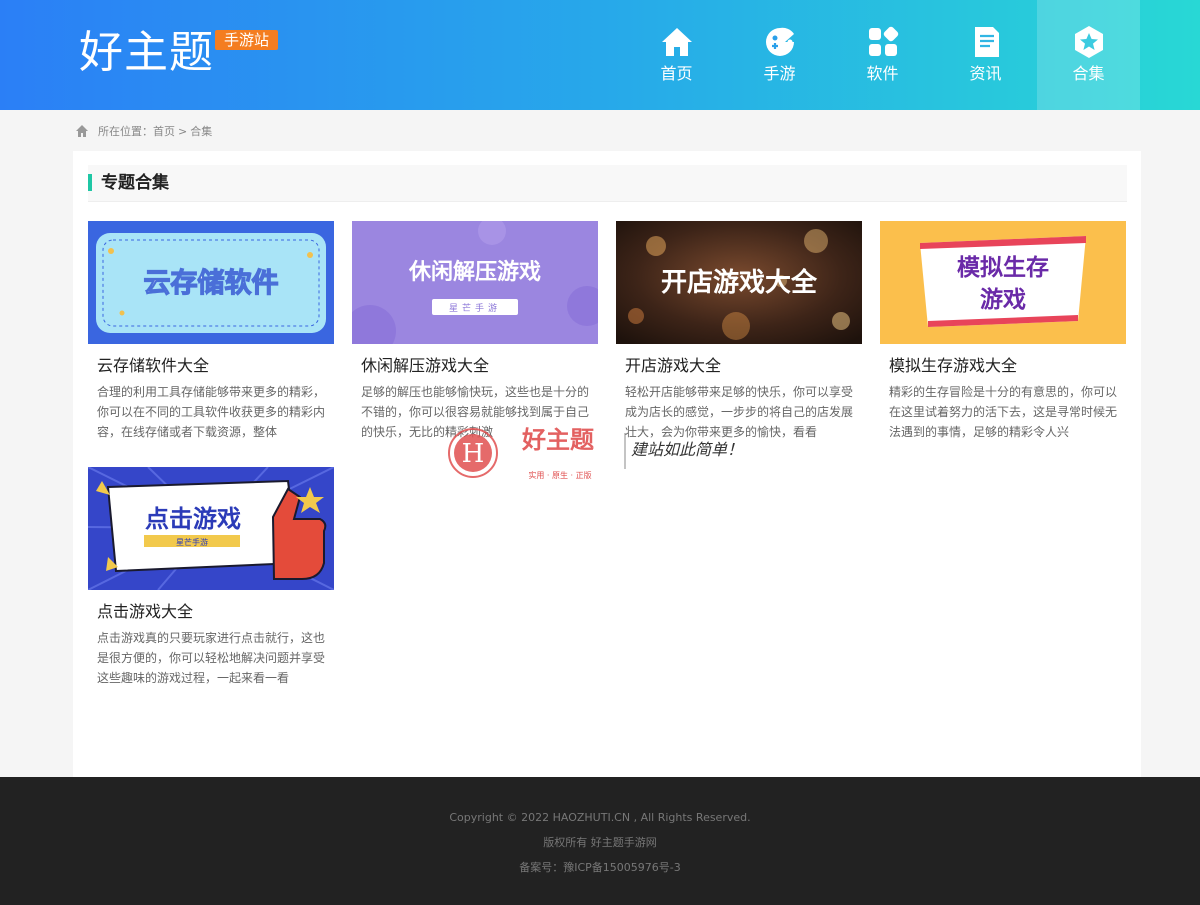  I want to click on card-thumbnail: 休闲解压游戏 星芒手游, so click(475, 282).